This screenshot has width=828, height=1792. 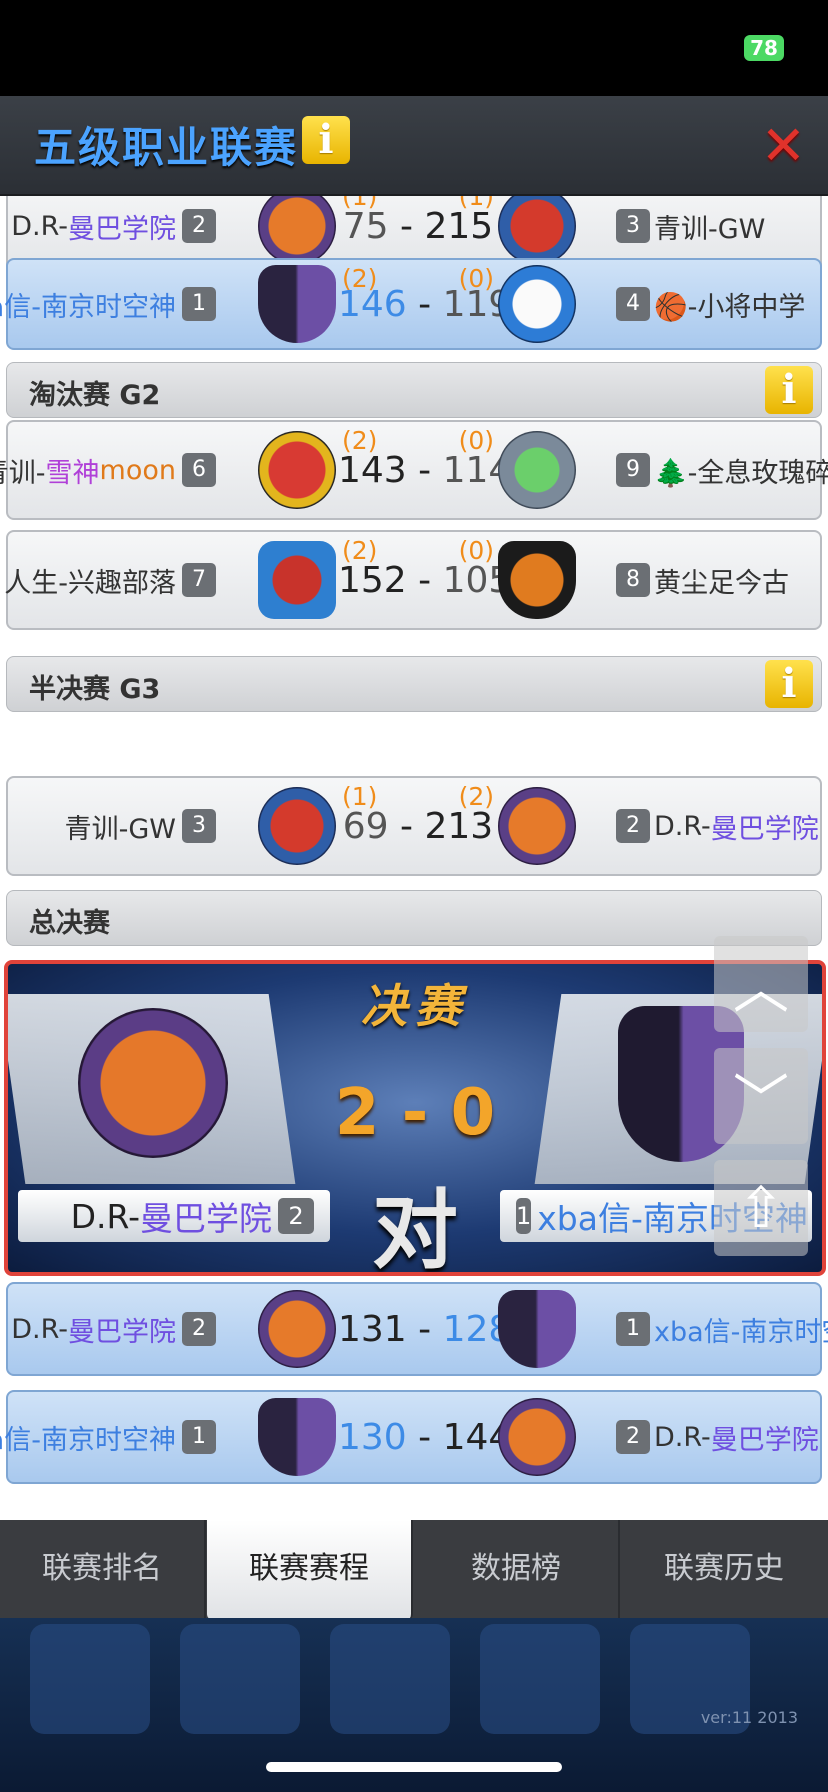 I want to click on score-left: 75, so click(x=365, y=226).